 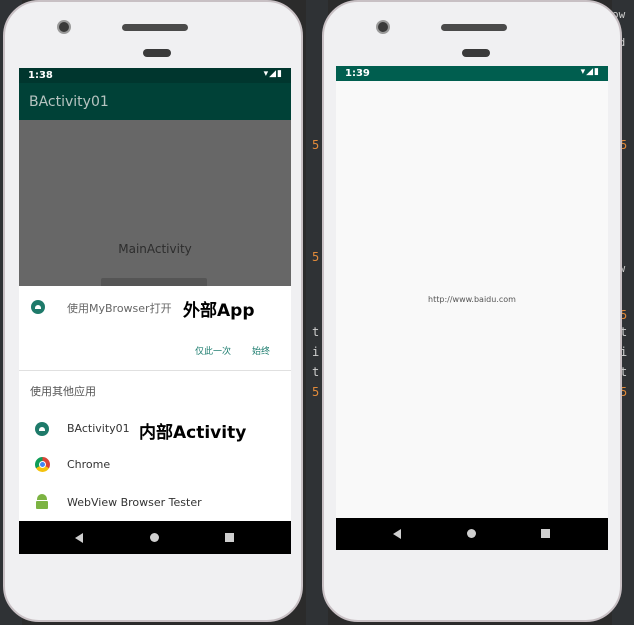 I want to click on chooser-app-label: Chrome, so click(x=89, y=464).